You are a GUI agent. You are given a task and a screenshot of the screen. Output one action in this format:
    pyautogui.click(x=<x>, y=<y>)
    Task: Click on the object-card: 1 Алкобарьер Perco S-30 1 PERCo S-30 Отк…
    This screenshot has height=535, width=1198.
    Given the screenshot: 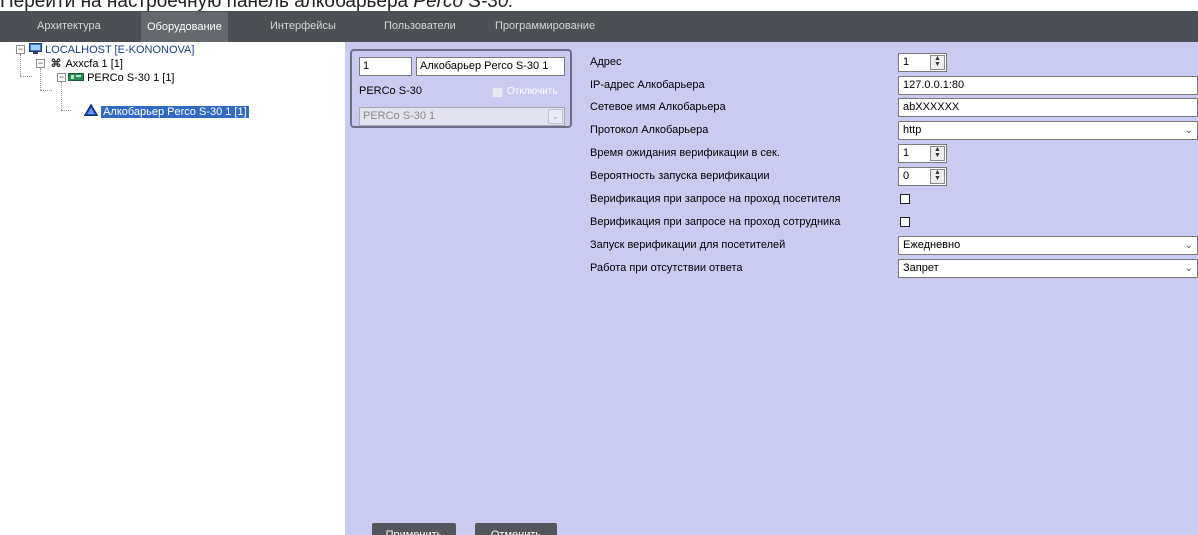 What is the action you would take?
    pyautogui.click(x=461, y=88)
    